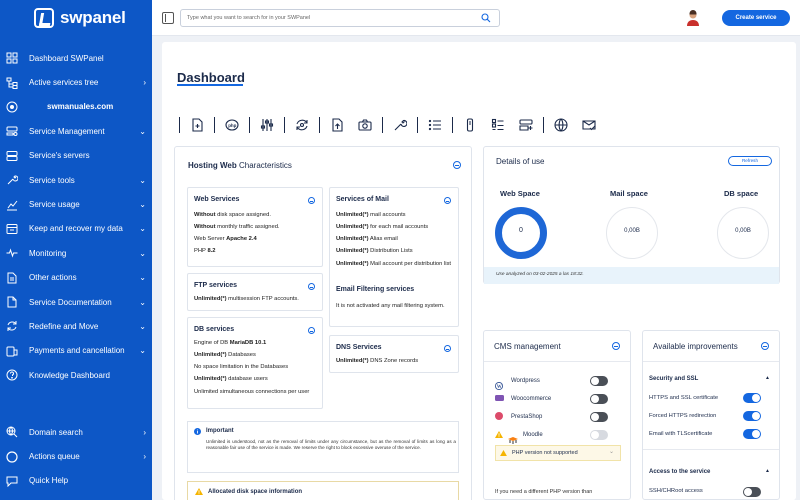 The height and width of the screenshot is (500, 800). What do you see at coordinates (56, 432) in the screenshot?
I see `sidebar-item-label: Domain search` at bounding box center [56, 432].